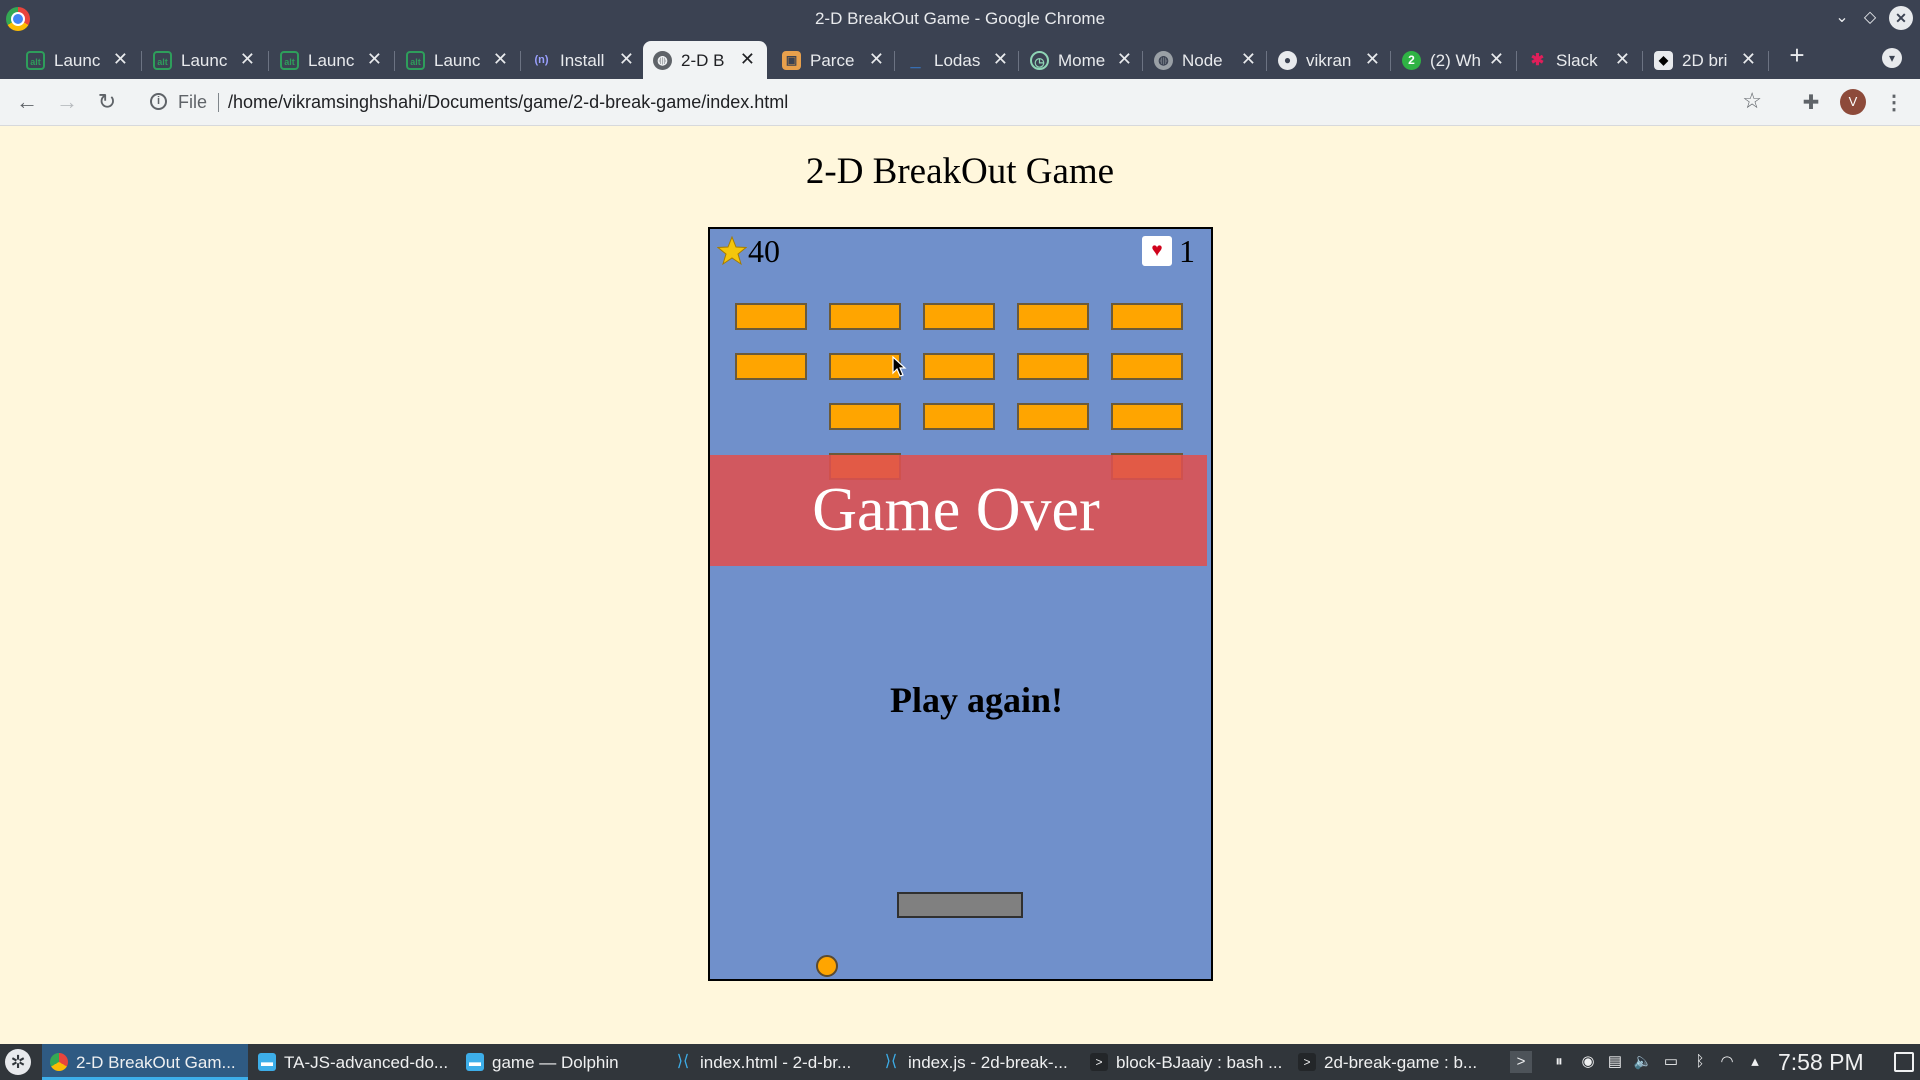  What do you see at coordinates (1643, 1062) in the screenshot?
I see `volume-icon: 🔈` at bounding box center [1643, 1062].